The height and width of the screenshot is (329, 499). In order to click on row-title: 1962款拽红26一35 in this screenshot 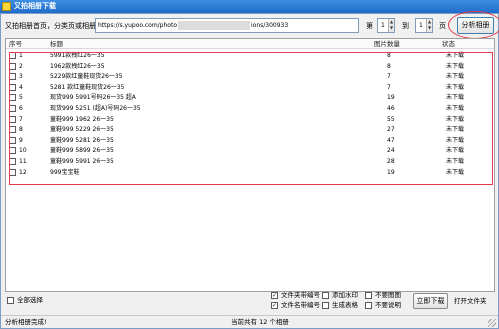, I will do `click(77, 66)`.